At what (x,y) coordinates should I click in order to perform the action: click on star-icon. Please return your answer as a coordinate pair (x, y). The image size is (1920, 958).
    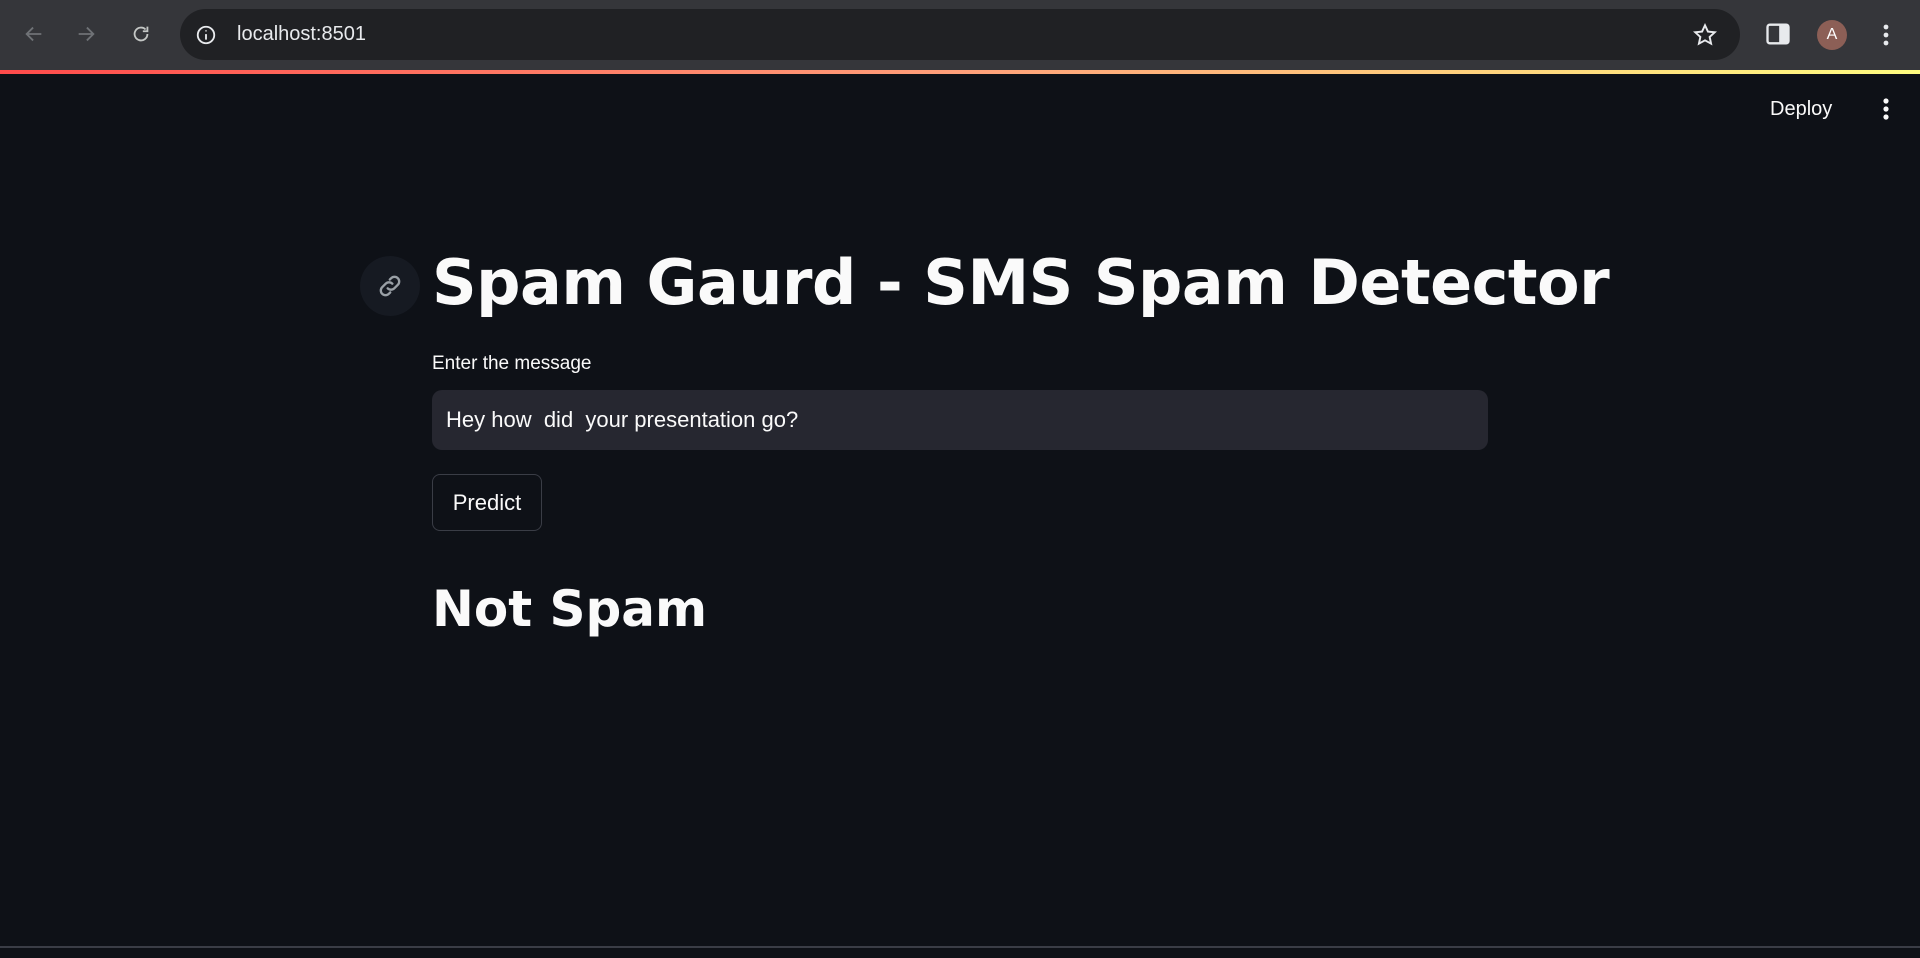
    Looking at the image, I should click on (1705, 35).